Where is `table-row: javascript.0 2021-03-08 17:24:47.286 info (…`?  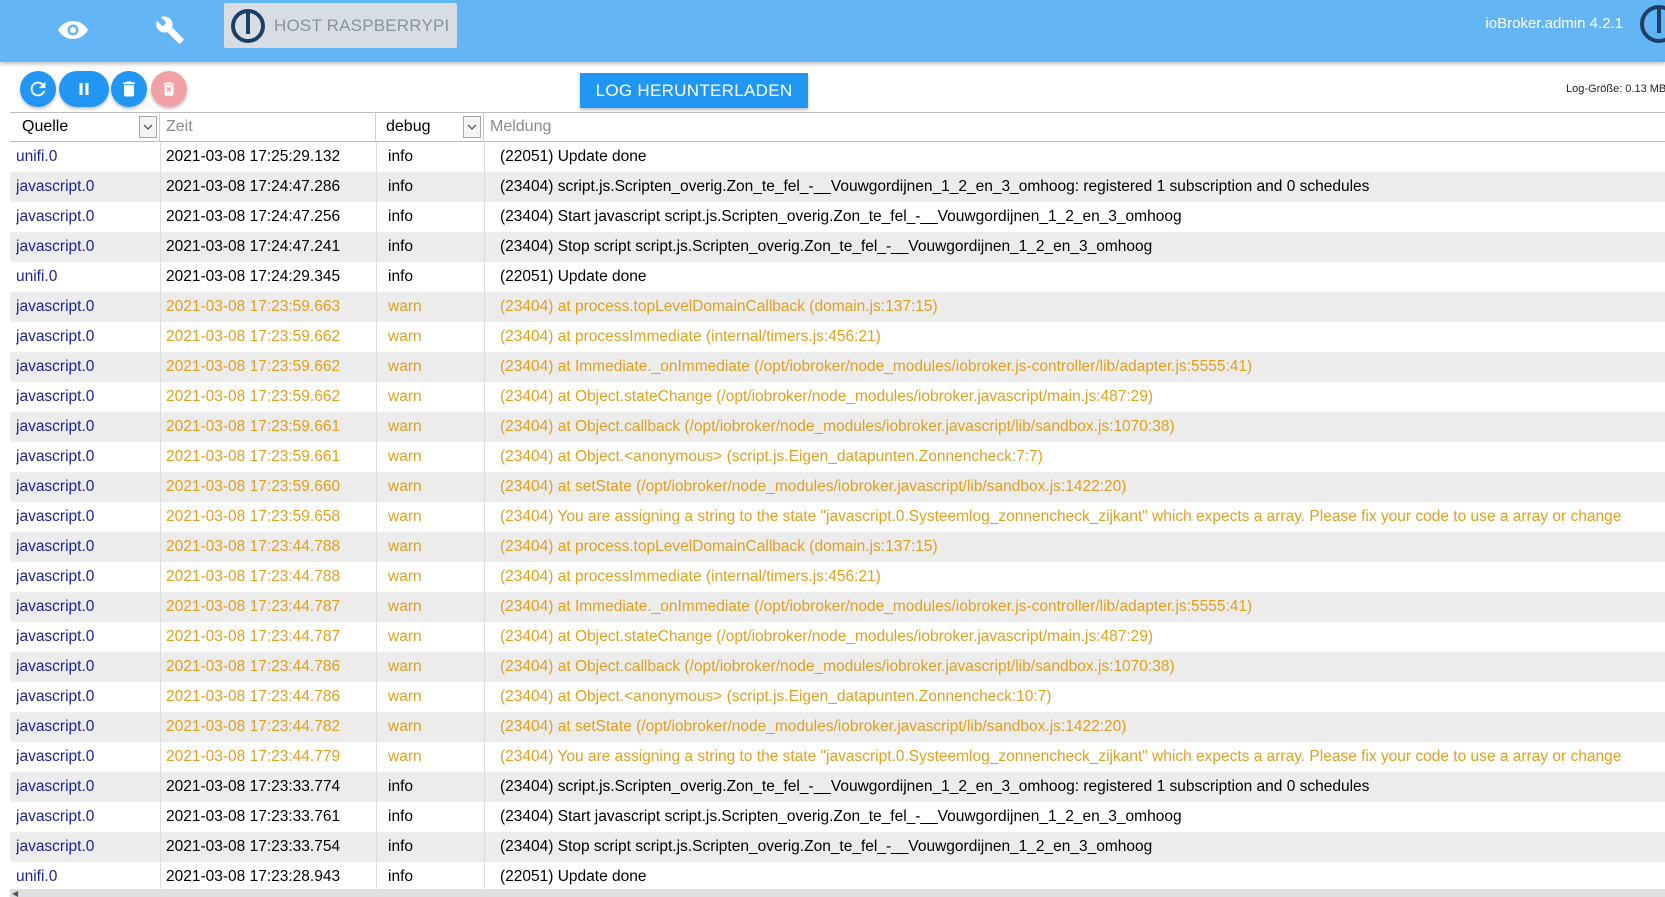 table-row: javascript.0 2021-03-08 17:24:47.286 info (… is located at coordinates (837, 187).